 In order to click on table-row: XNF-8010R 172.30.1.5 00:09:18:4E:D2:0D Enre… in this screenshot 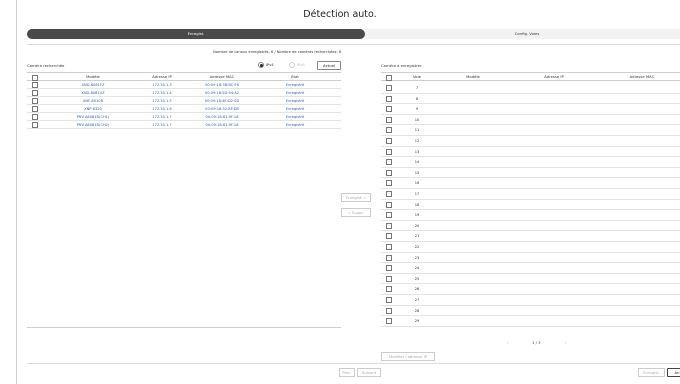, I will do `click(184, 101)`.